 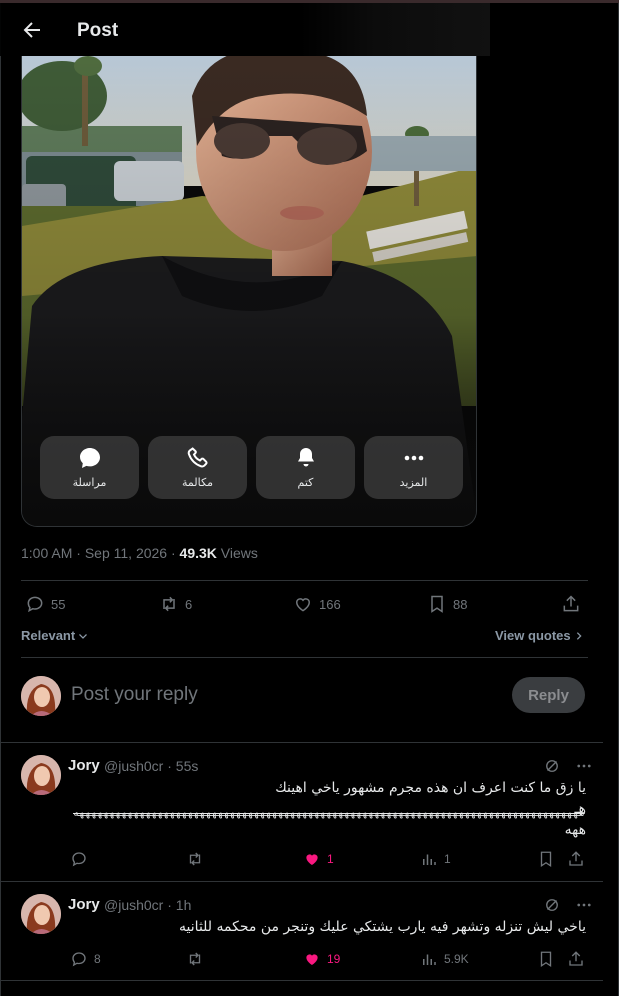 What do you see at coordinates (239, 553) in the screenshot?
I see `views-label: Views` at bounding box center [239, 553].